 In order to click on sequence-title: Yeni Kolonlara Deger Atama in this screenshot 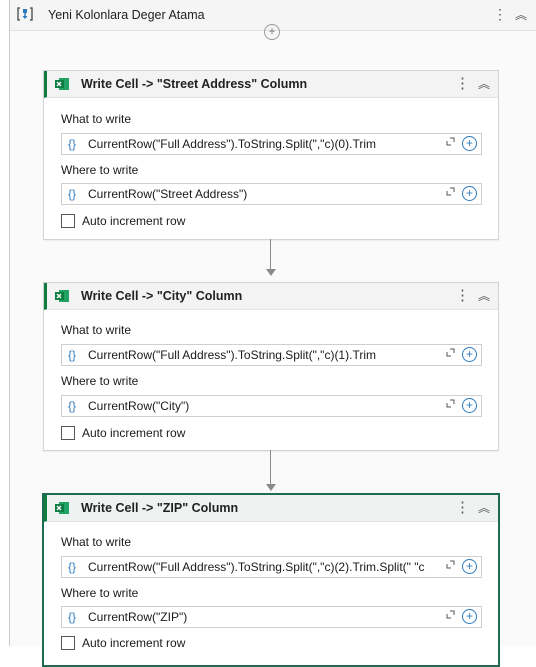, I will do `click(126, 15)`.